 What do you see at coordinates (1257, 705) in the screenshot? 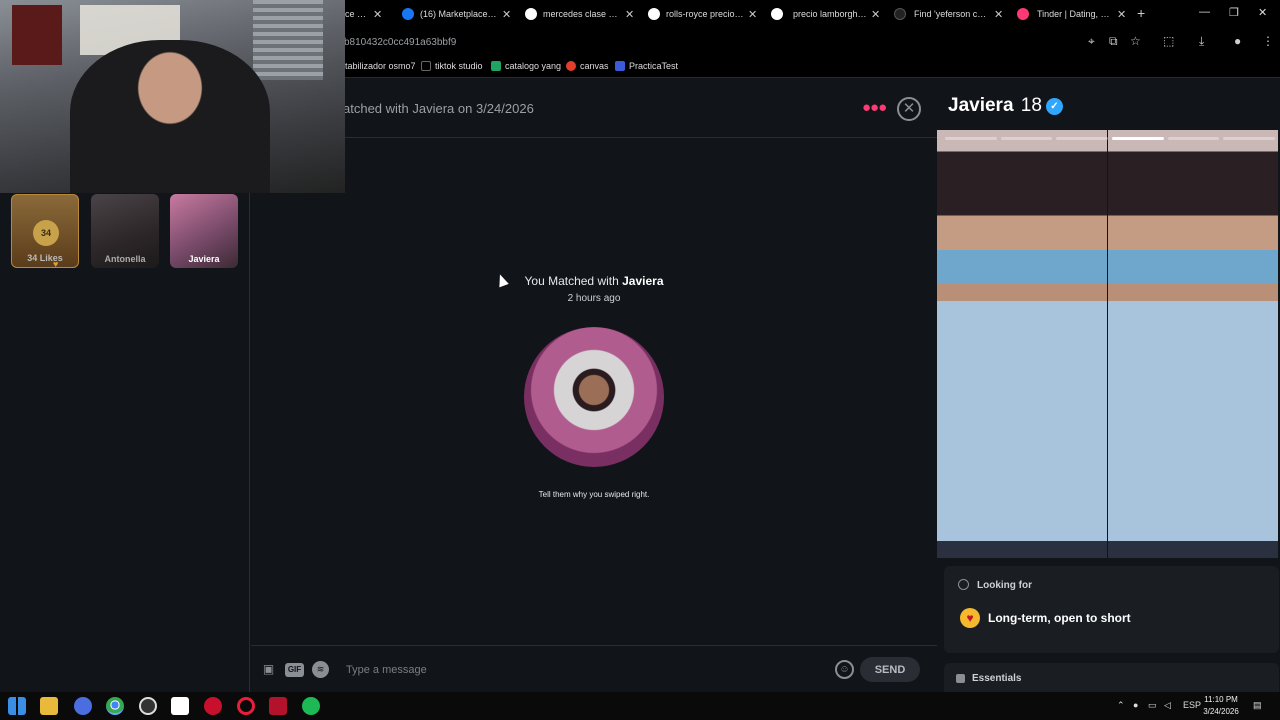
I see `notification-icon: ▤` at bounding box center [1257, 705].